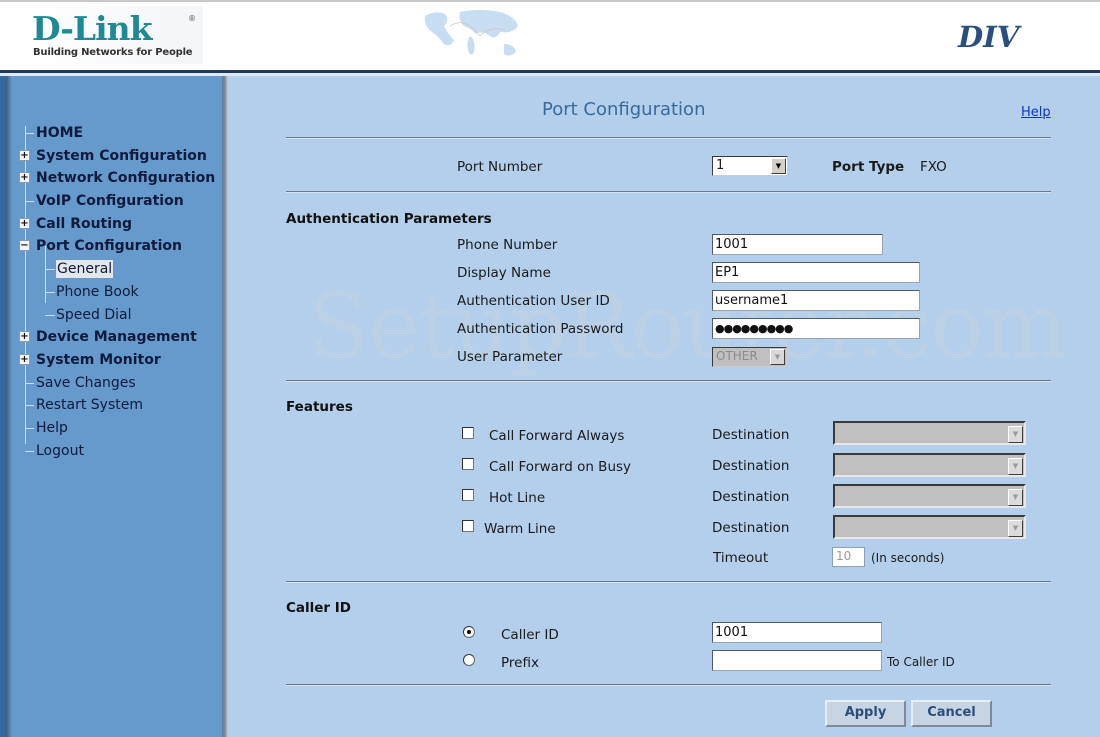 The height and width of the screenshot is (737, 1100). Describe the element at coordinates (933, 167) in the screenshot. I see `port-type-value: FXO` at that location.